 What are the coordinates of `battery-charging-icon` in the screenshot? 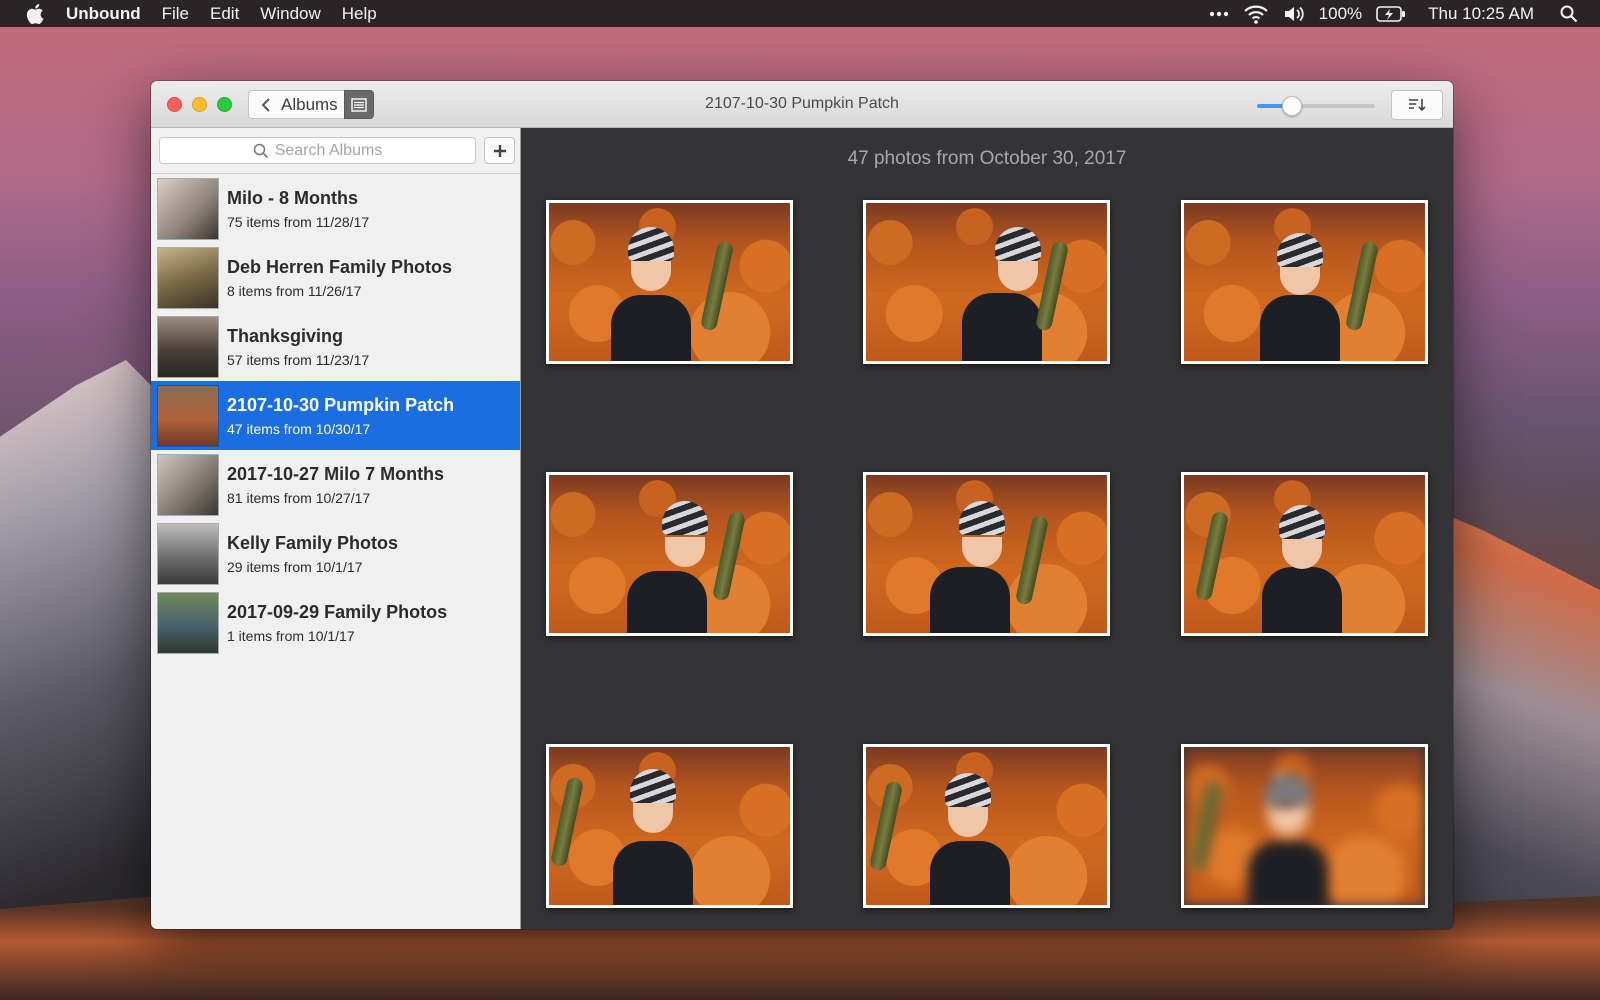 It's located at (1391, 13).